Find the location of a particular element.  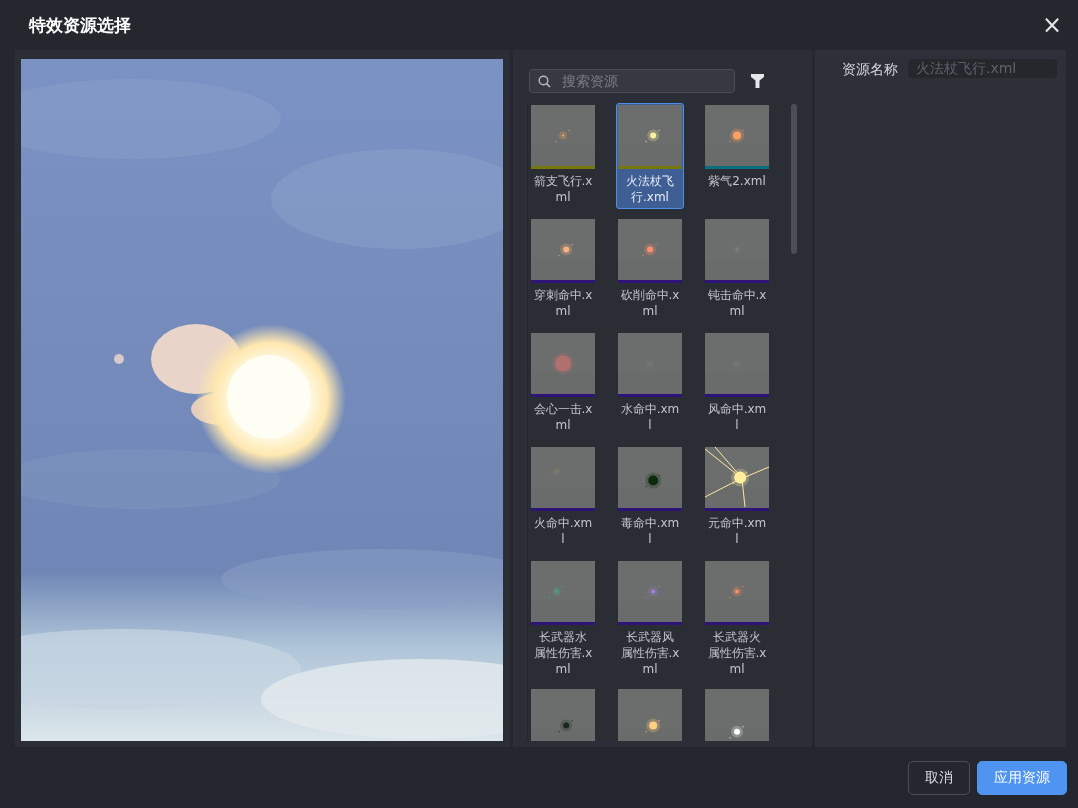

cancel-button: 取消 is located at coordinates (939, 777).